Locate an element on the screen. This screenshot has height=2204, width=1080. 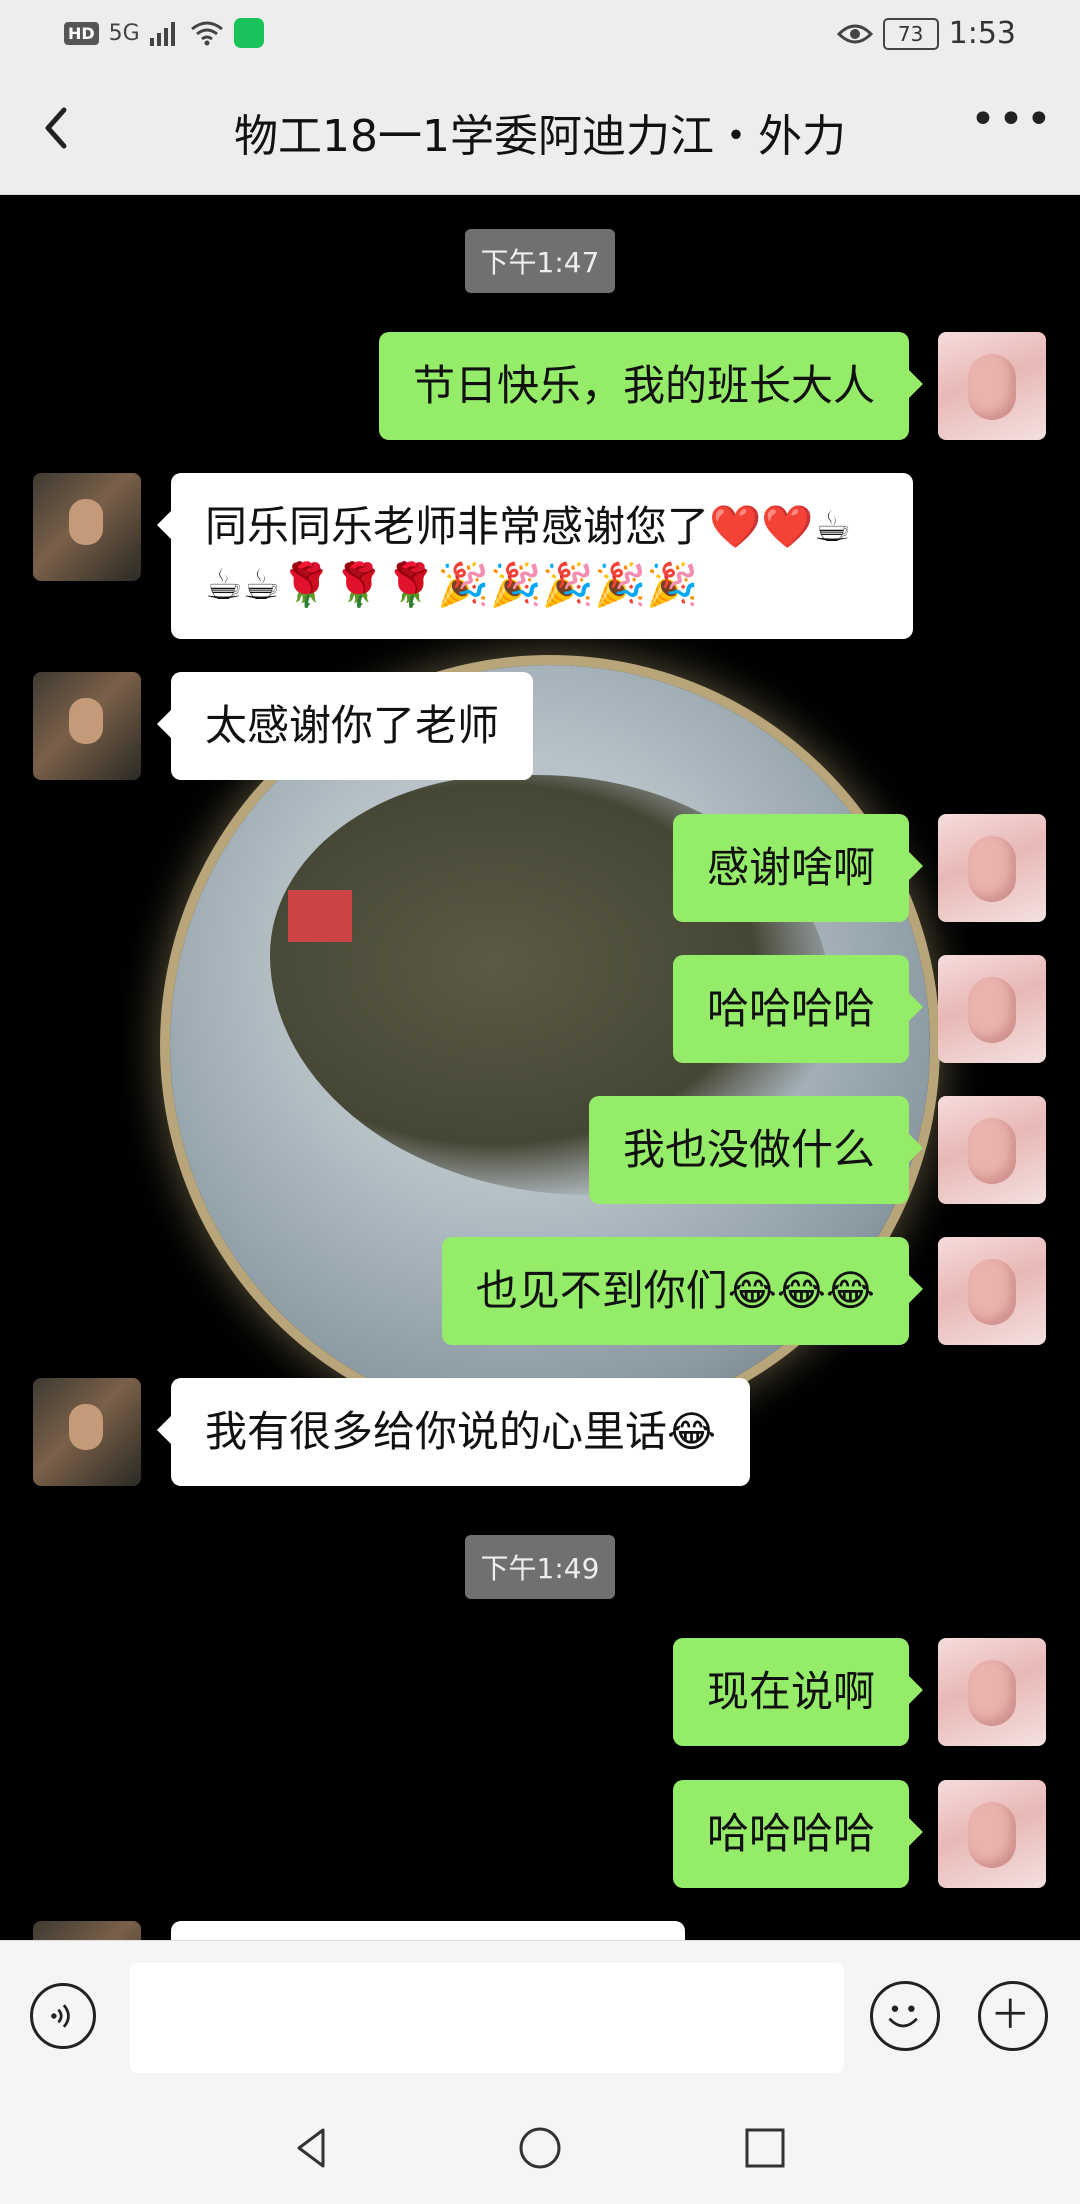
message-bubble-received: 太感谢你了老师 is located at coordinates (345, 726).